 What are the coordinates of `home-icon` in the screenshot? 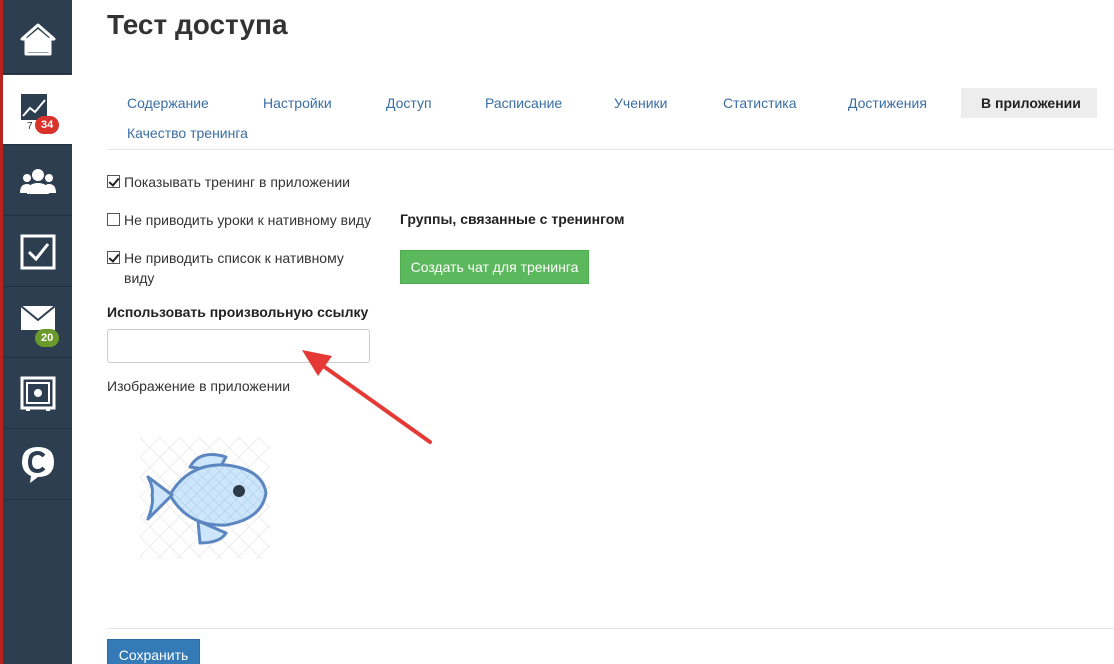 It's located at (37, 39).